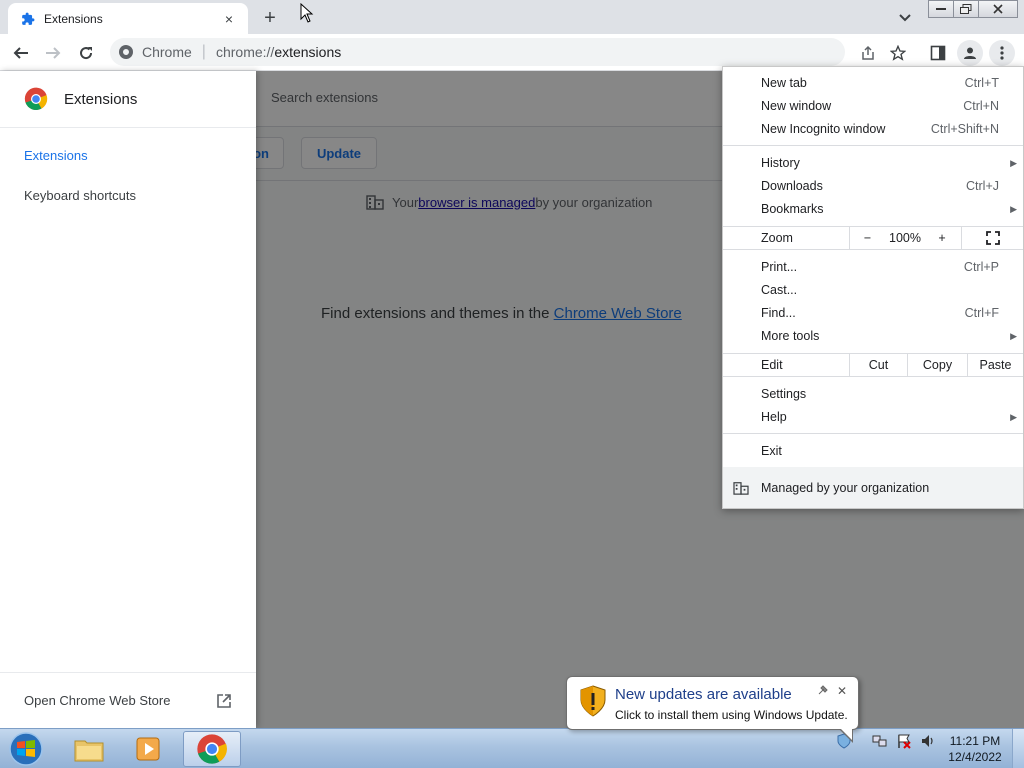 The image size is (1024, 768). What do you see at coordinates (1018, 748) in the screenshot?
I see `show-desktop-button` at bounding box center [1018, 748].